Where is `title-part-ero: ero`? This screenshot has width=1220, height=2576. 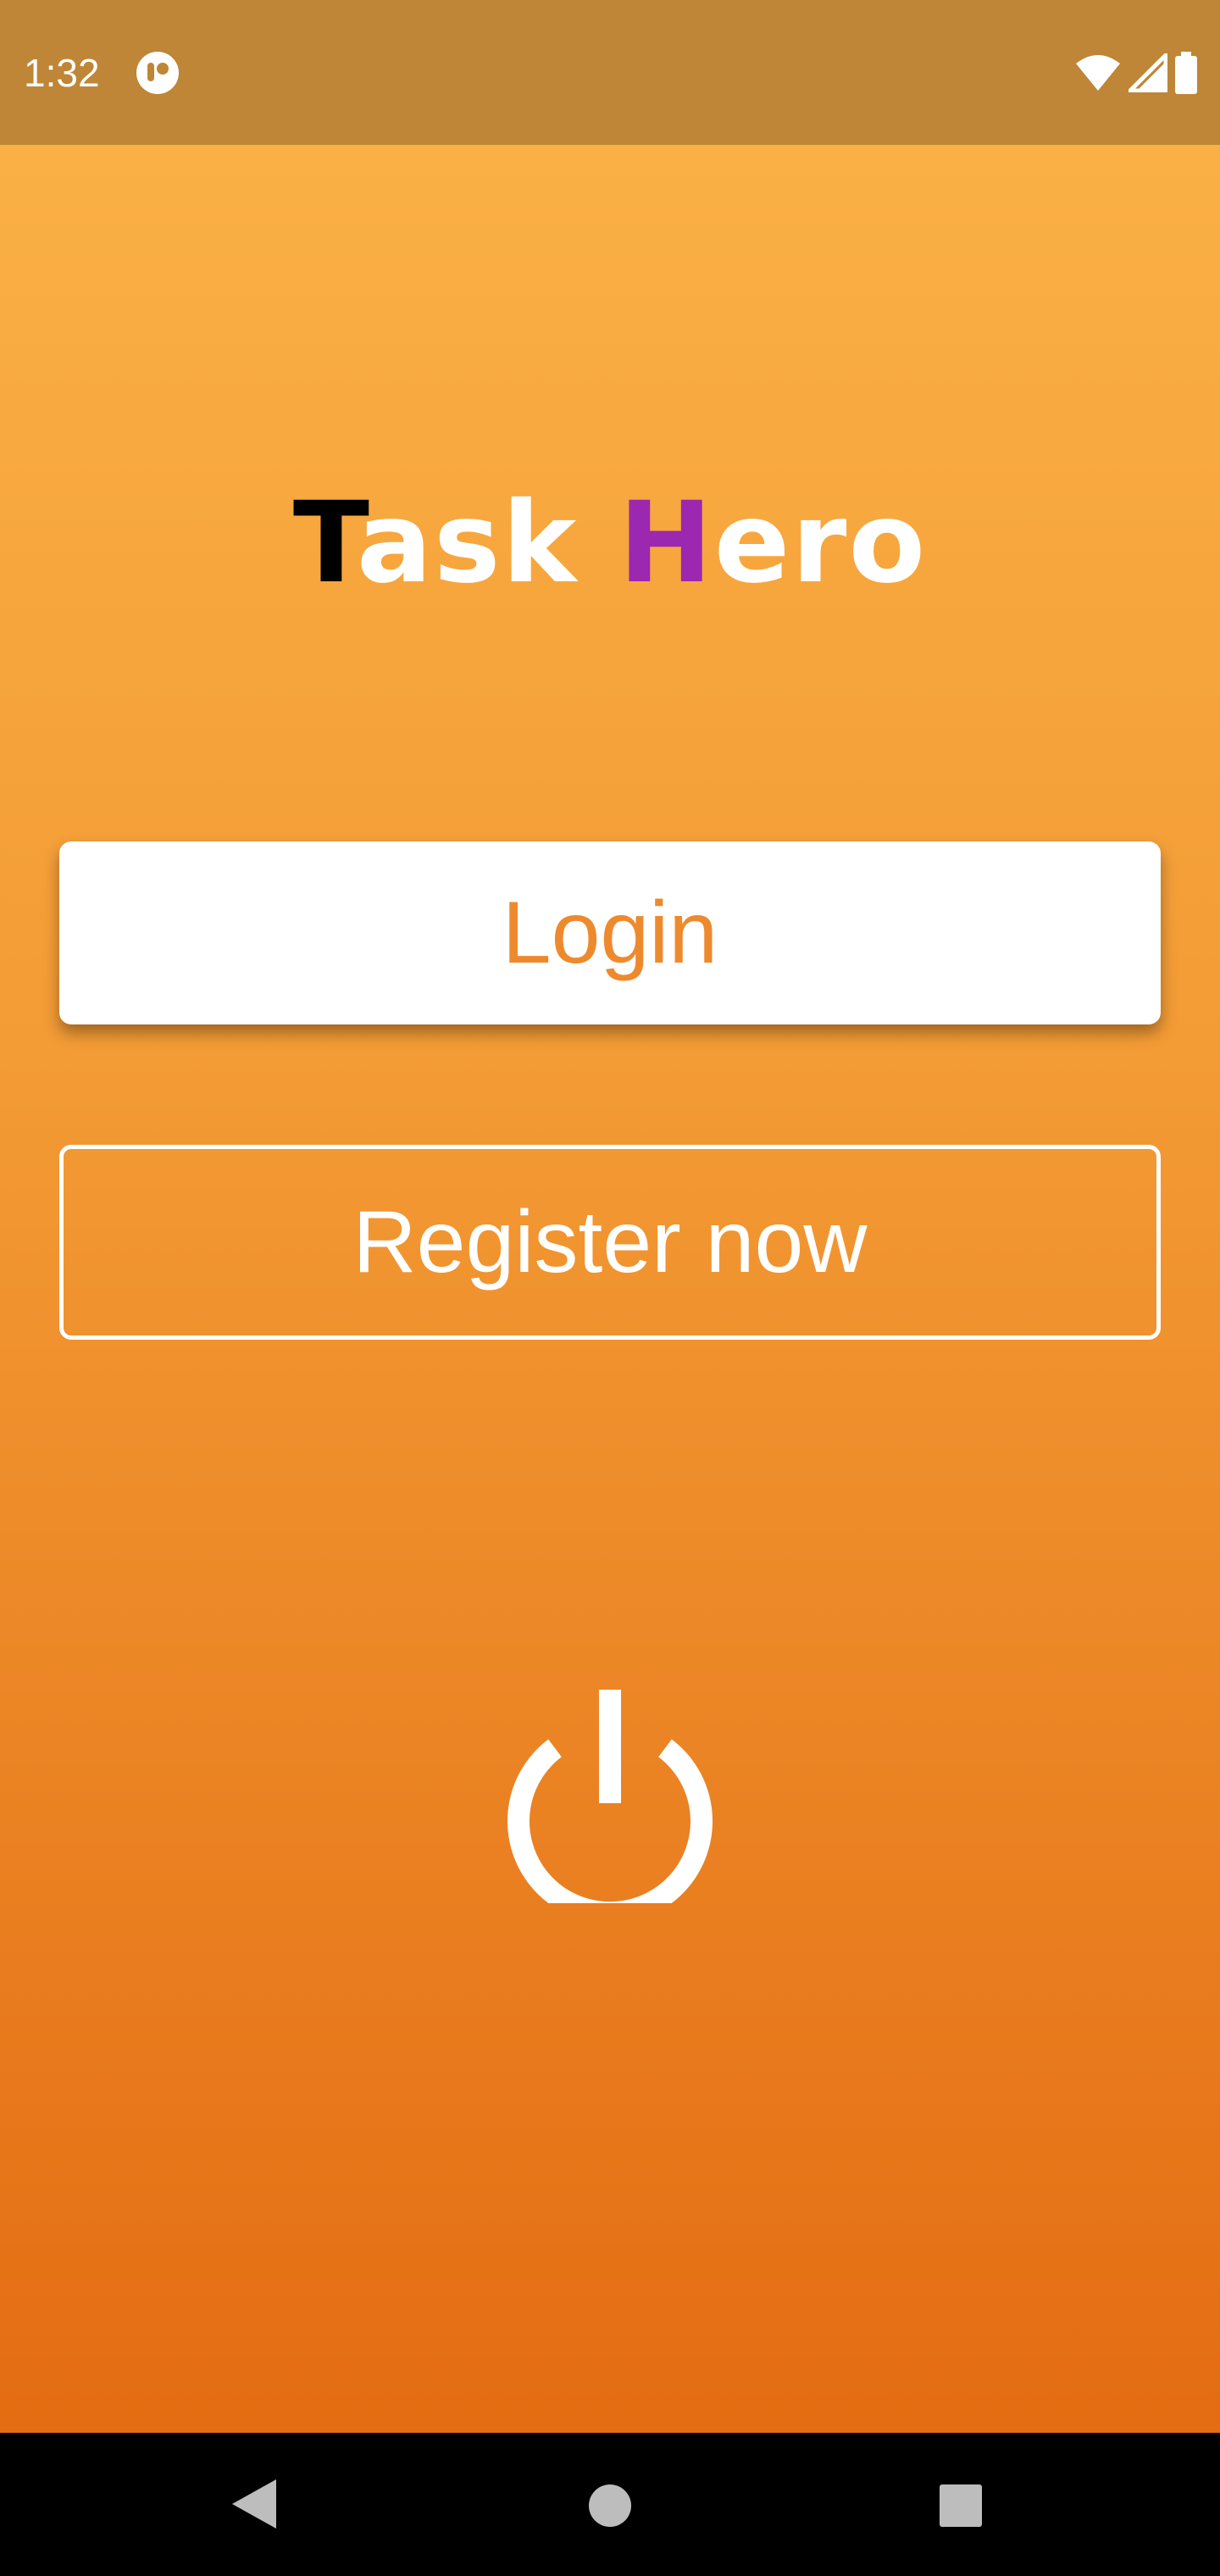
title-part-ero: ero is located at coordinates (820, 543).